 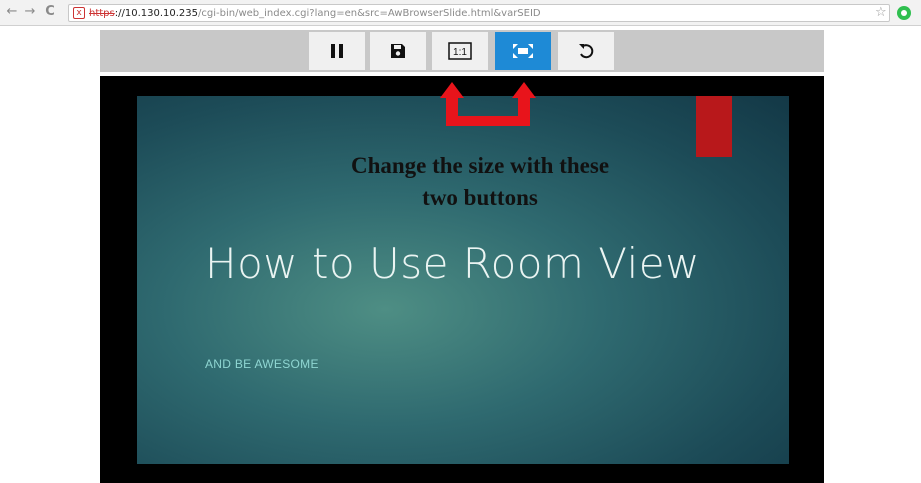 I want to click on floppy-disk-icon, so click(x=398, y=51).